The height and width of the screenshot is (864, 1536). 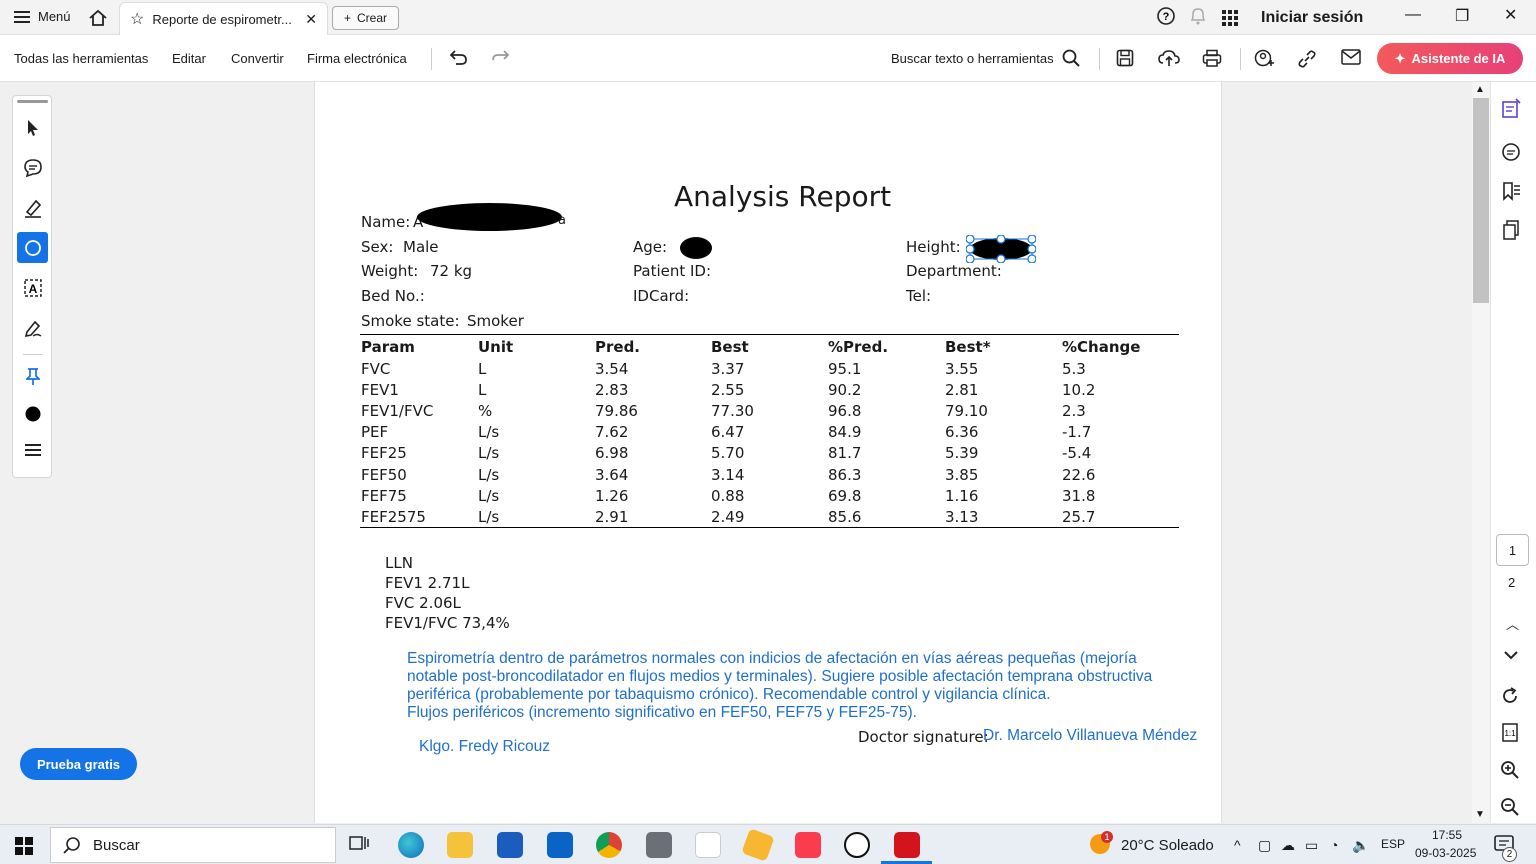 What do you see at coordinates (32, 207) in the screenshot?
I see `highlighter-tool-icon` at bounding box center [32, 207].